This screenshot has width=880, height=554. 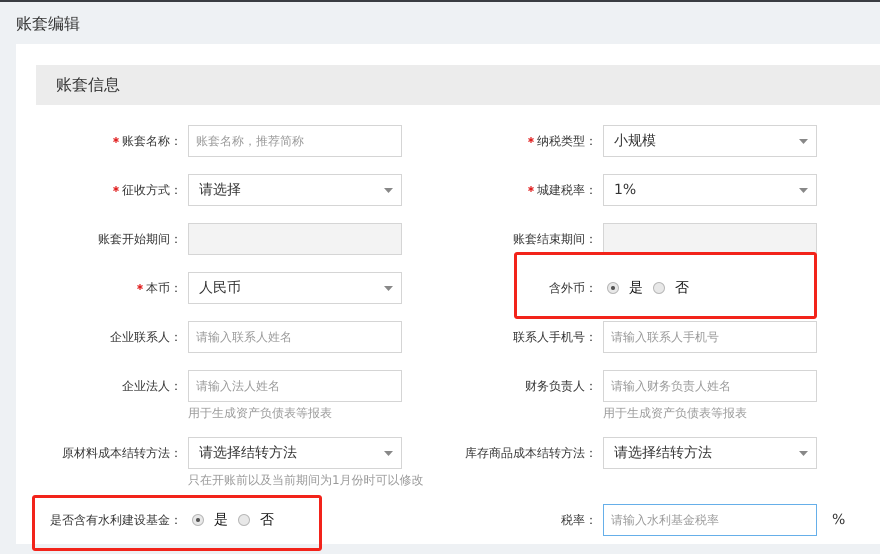 What do you see at coordinates (164, 288) in the screenshot?
I see `field-label: 本币：` at bounding box center [164, 288].